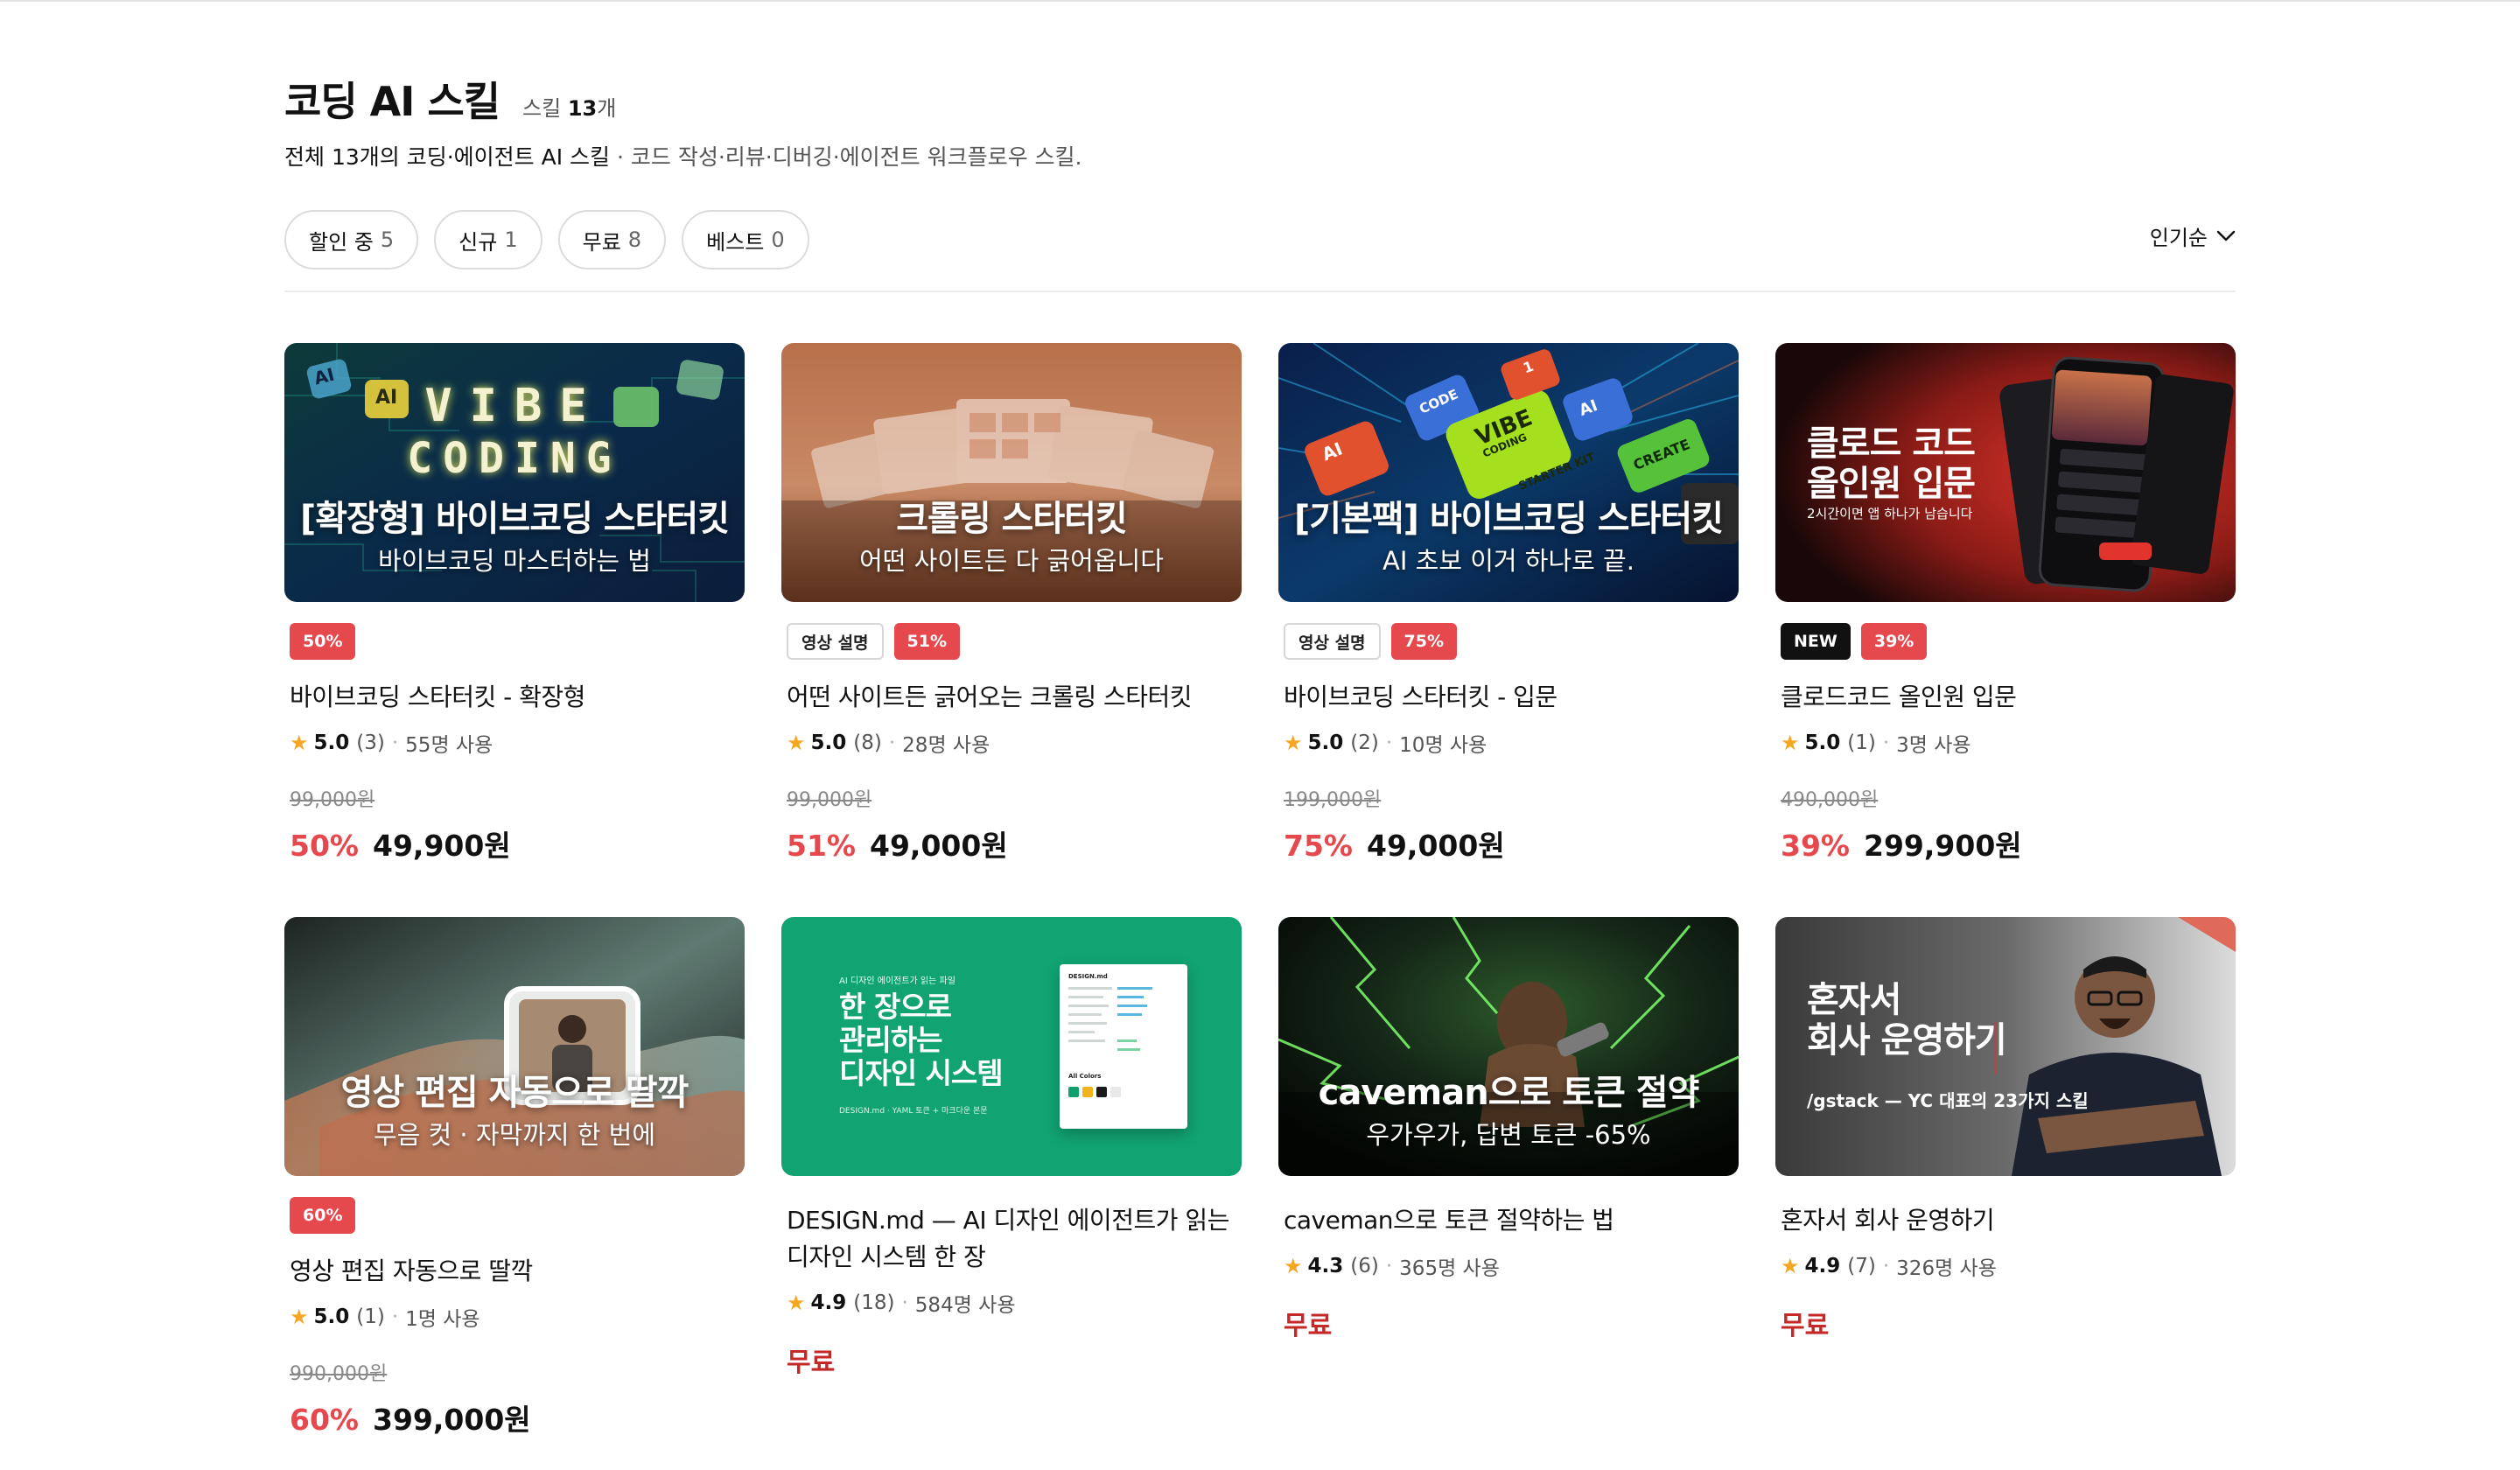 This screenshot has width=2520, height=1470. I want to click on user-count: 55명 사용, so click(449, 745).